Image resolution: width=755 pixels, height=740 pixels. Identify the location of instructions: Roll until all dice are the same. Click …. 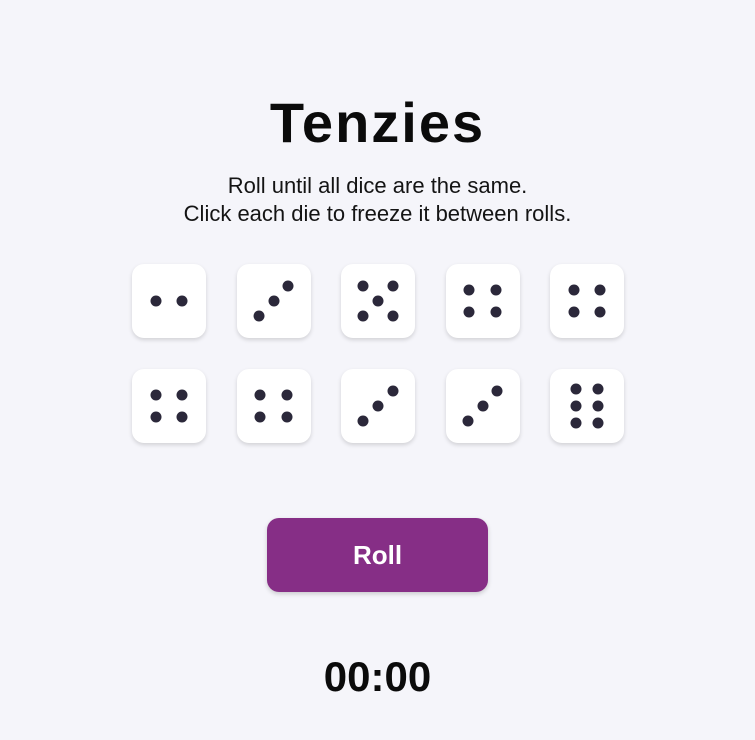
(377, 200).